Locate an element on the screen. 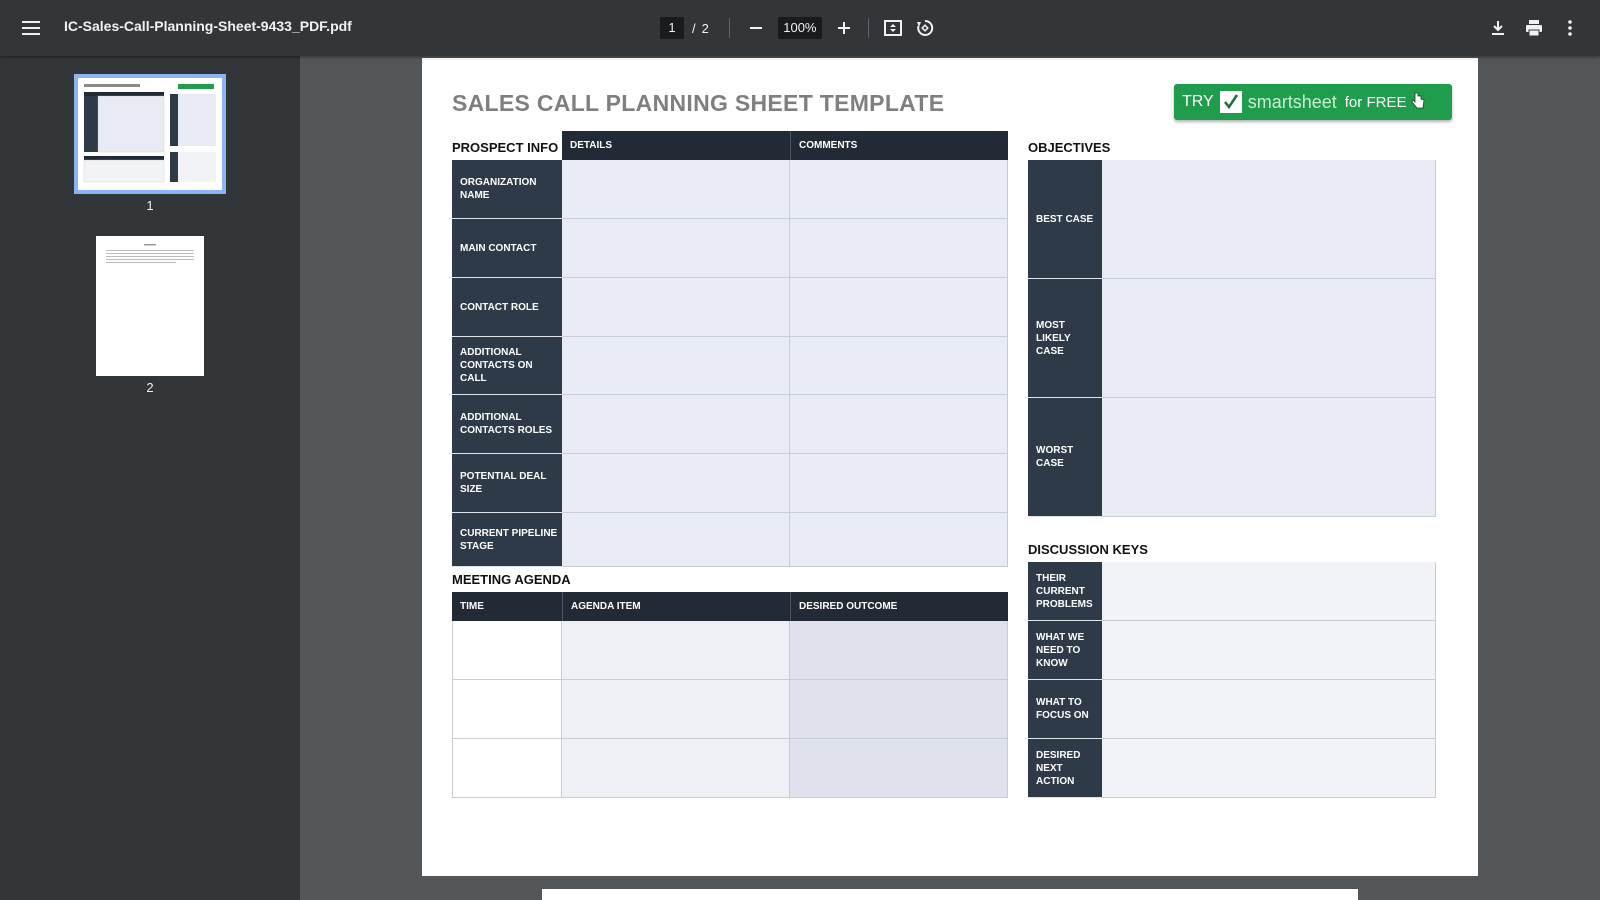 The height and width of the screenshot is (900, 1600). discussion-row-label: DESIRED NEXT ACTION is located at coordinates (1065, 768).